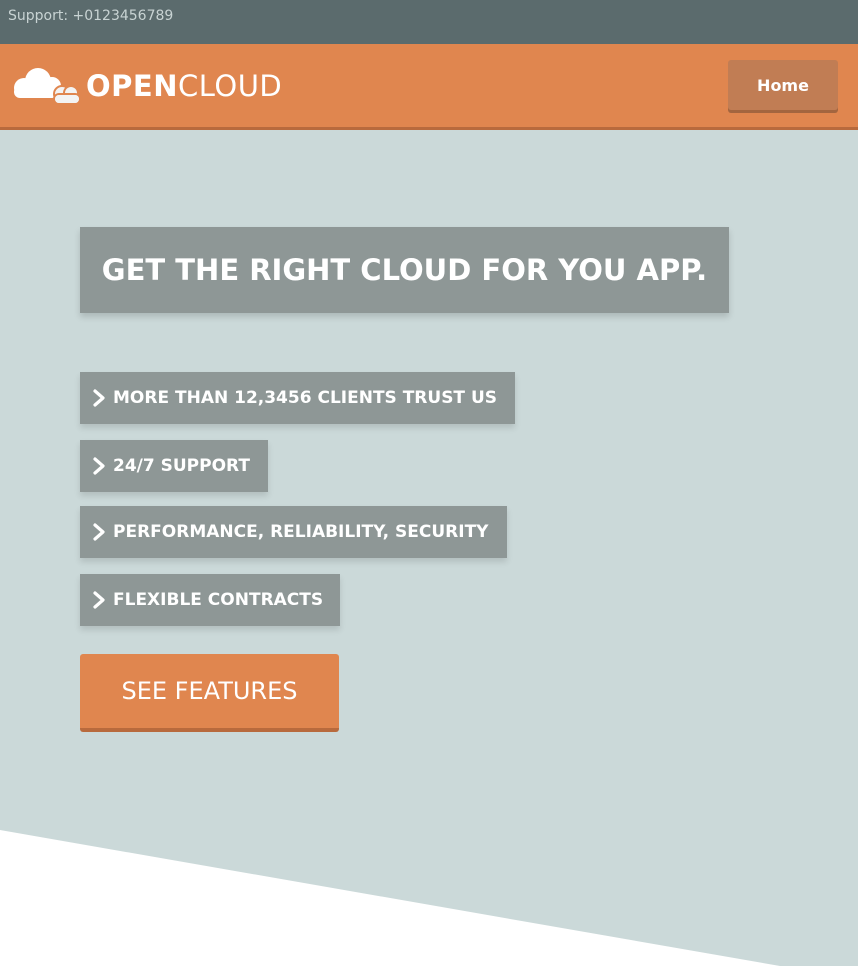 The width and height of the screenshot is (858, 966). Describe the element at coordinates (132, 86) in the screenshot. I see `brand-name-bold: OPEN` at that location.